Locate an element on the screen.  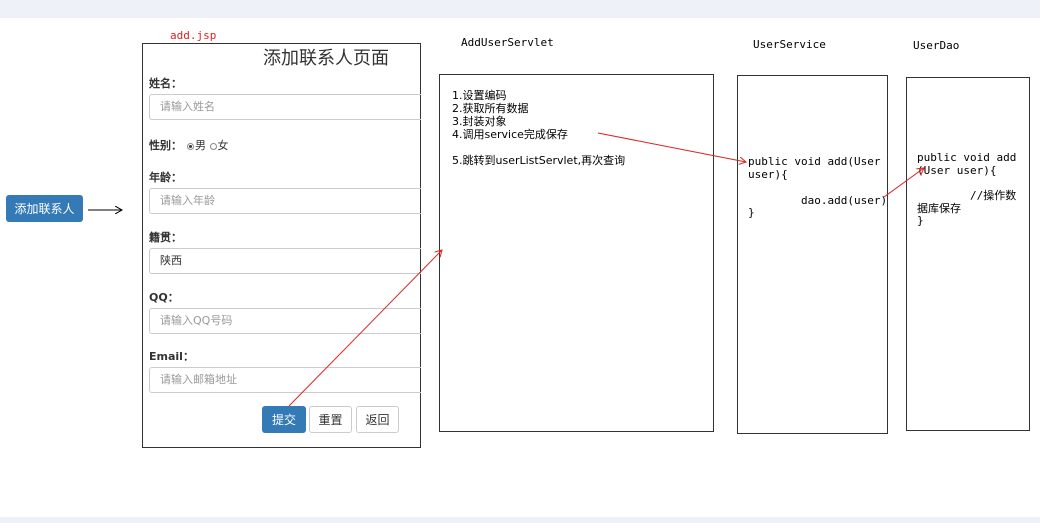
arrow-submit-to-servlet is located at coordinates (365, 328).